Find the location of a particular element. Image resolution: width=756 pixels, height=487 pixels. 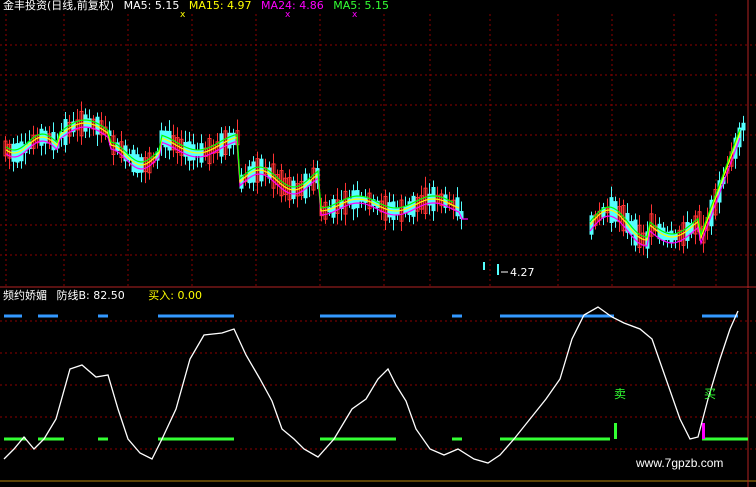

ma5b-label: MA5: 5.15 is located at coordinates (361, 6).